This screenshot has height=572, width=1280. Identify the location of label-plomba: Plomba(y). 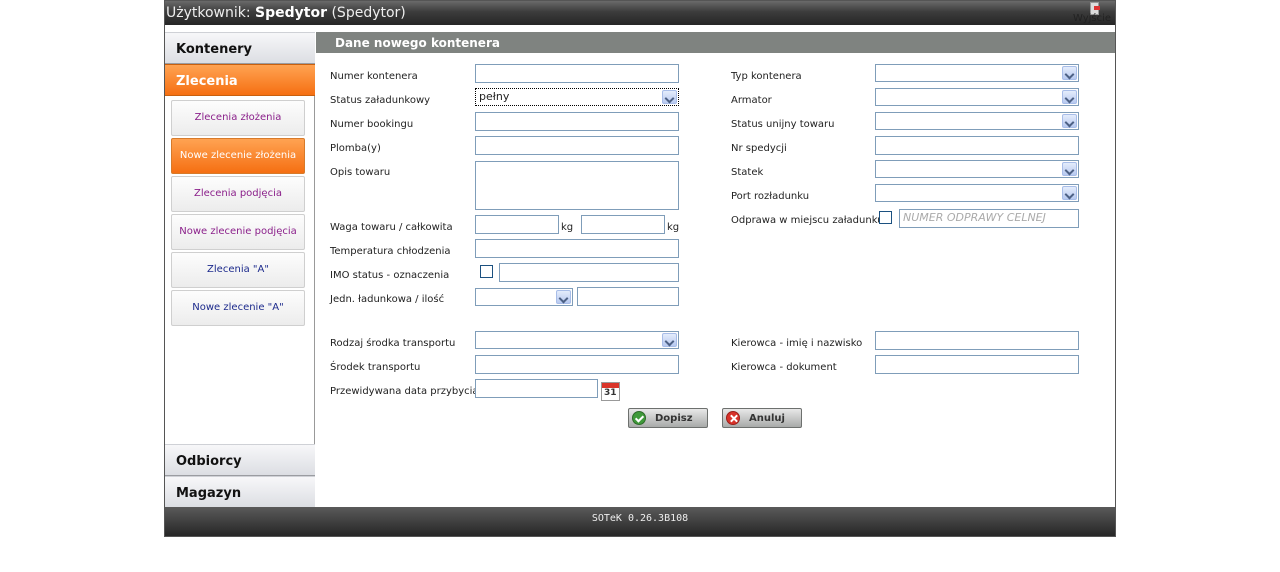
(355, 148).